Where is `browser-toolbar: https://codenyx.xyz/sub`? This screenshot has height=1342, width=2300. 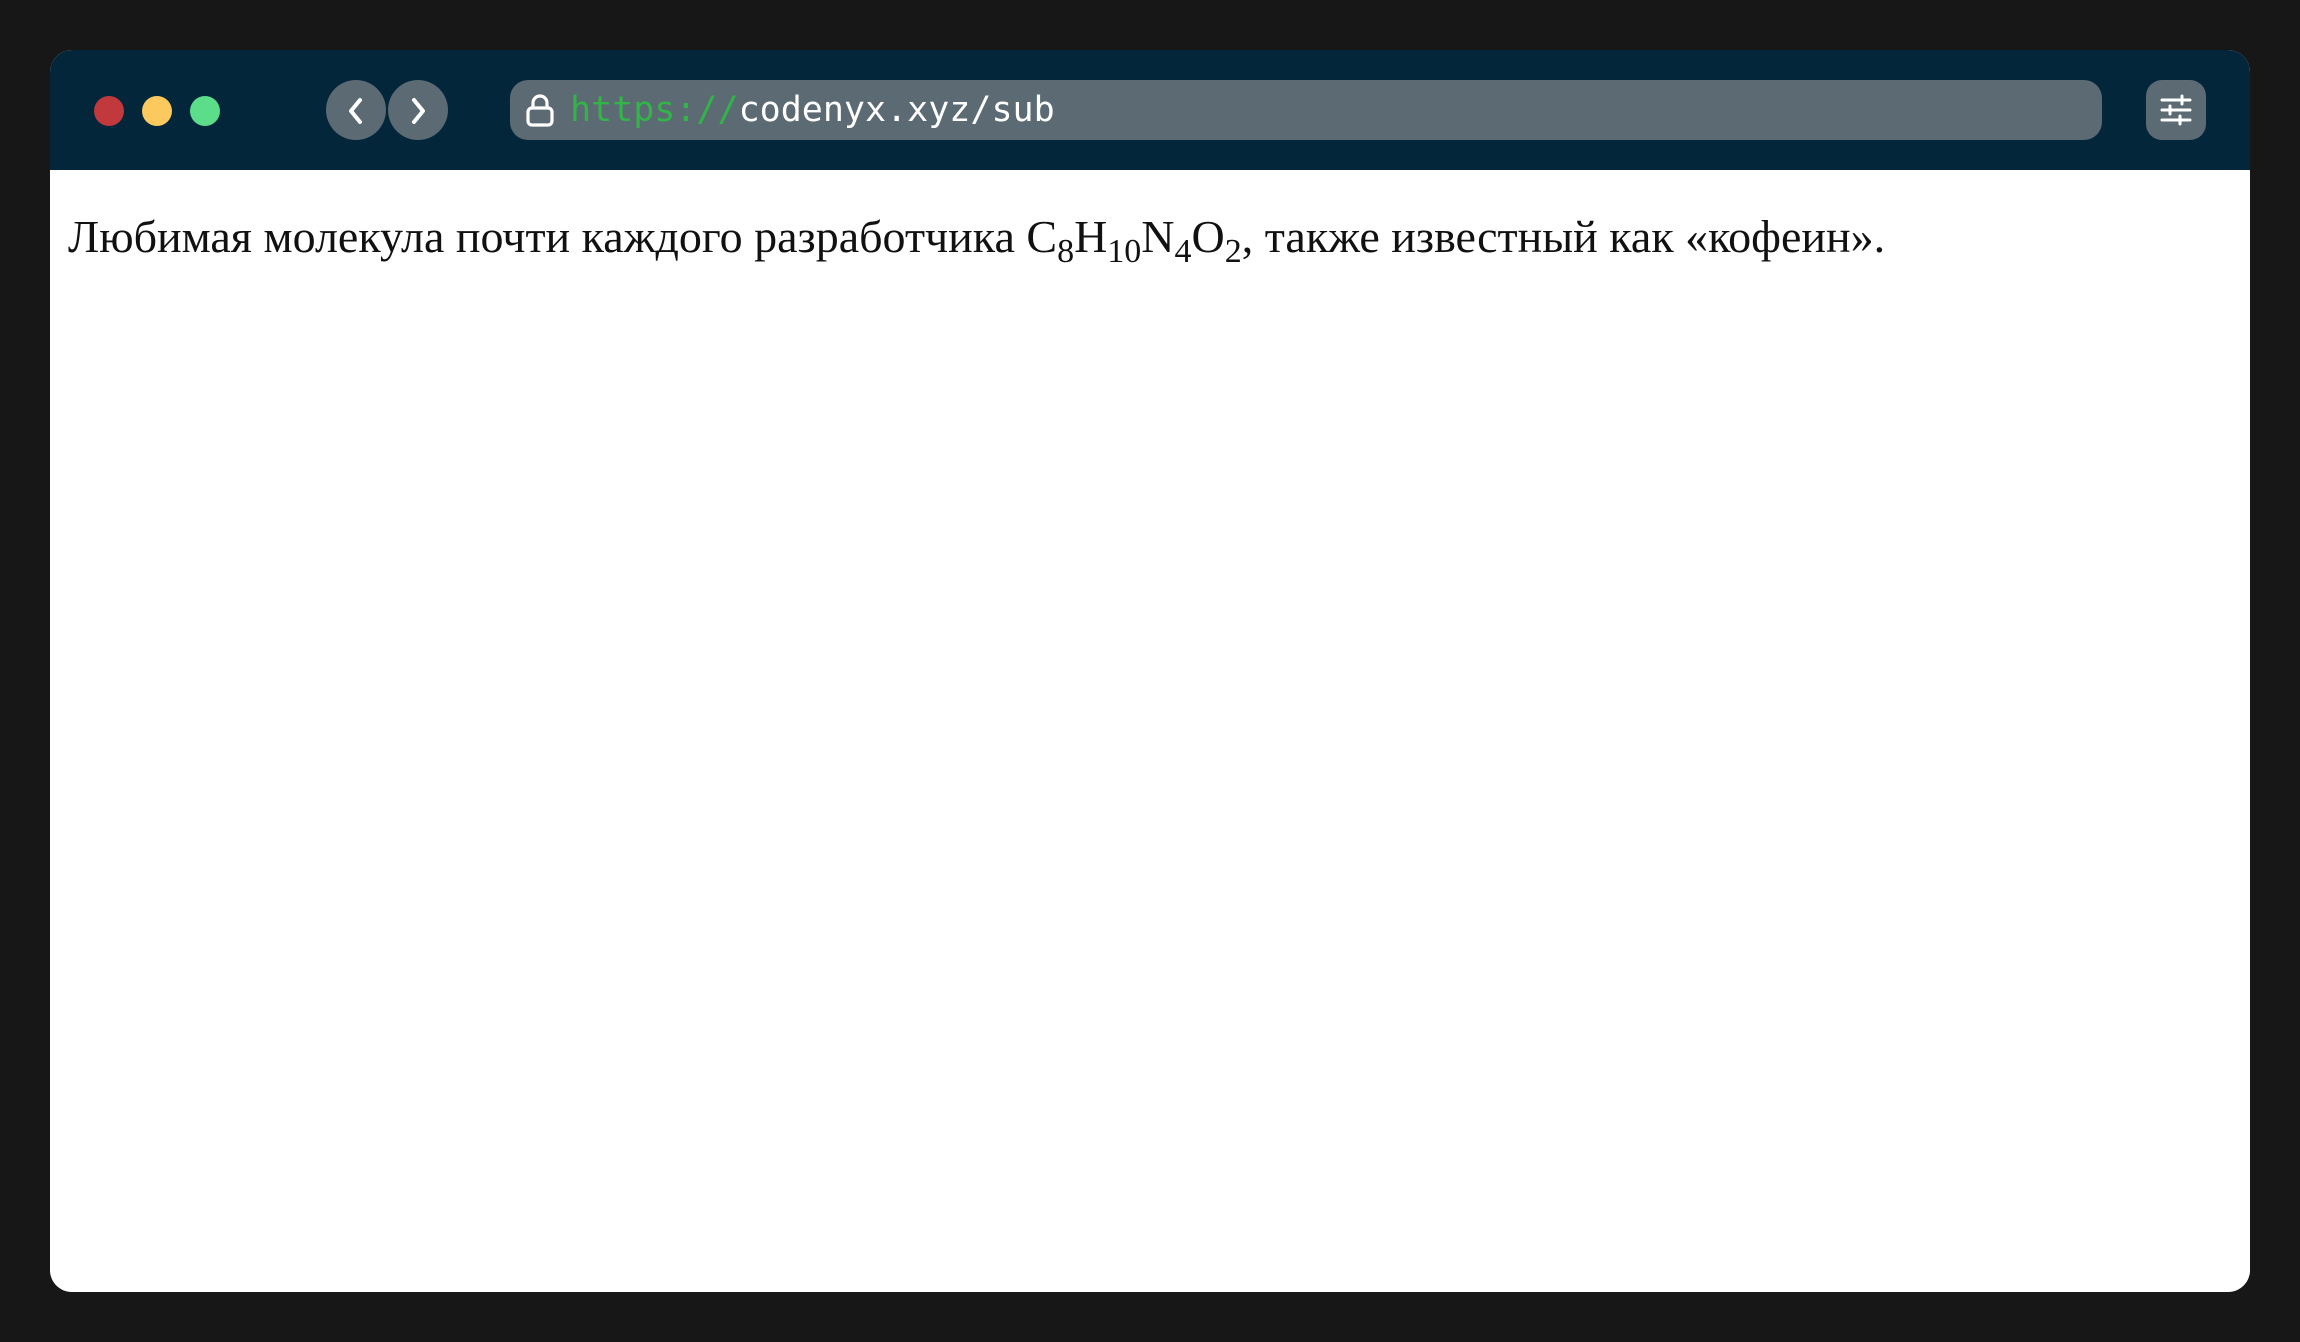 browser-toolbar: https://codenyx.xyz/sub is located at coordinates (1150, 110).